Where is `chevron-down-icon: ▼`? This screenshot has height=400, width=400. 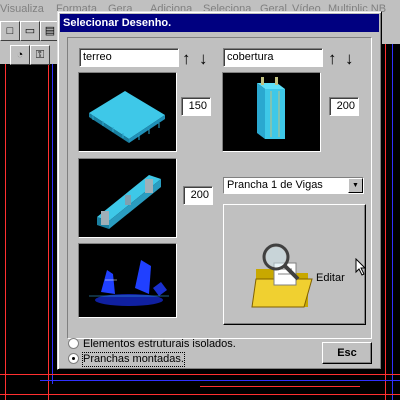
chevron-down-icon: ▼ is located at coordinates (355, 185).